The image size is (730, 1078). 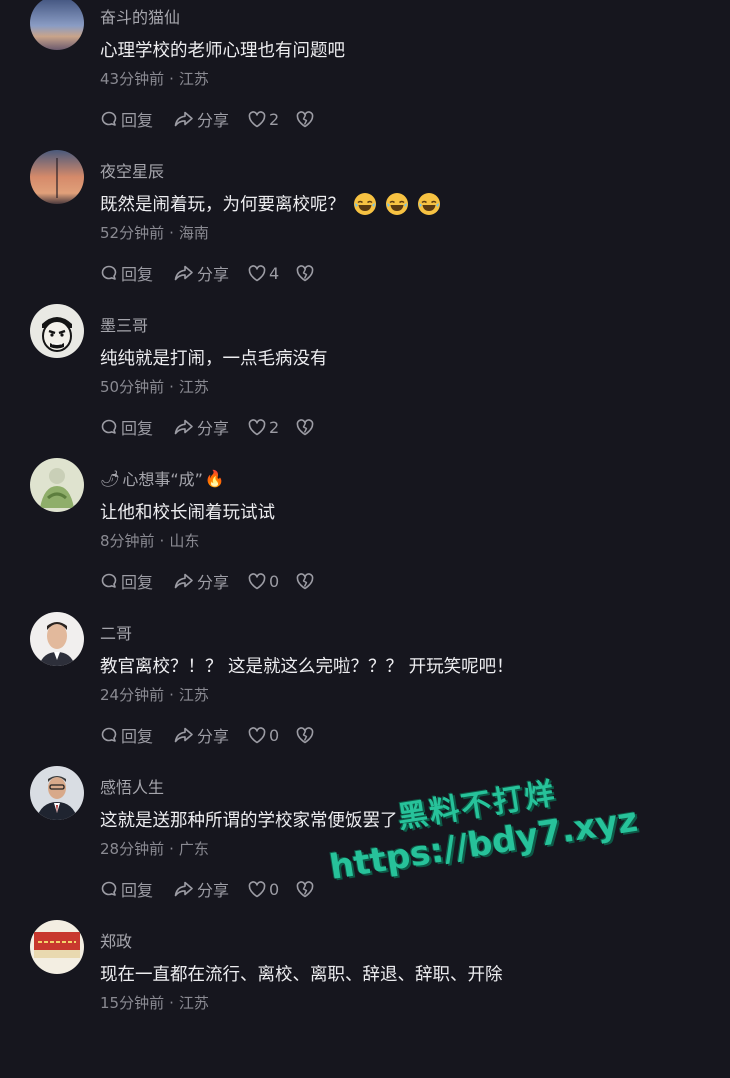 What do you see at coordinates (184, 541) in the screenshot?
I see `comment-location: 山东` at bounding box center [184, 541].